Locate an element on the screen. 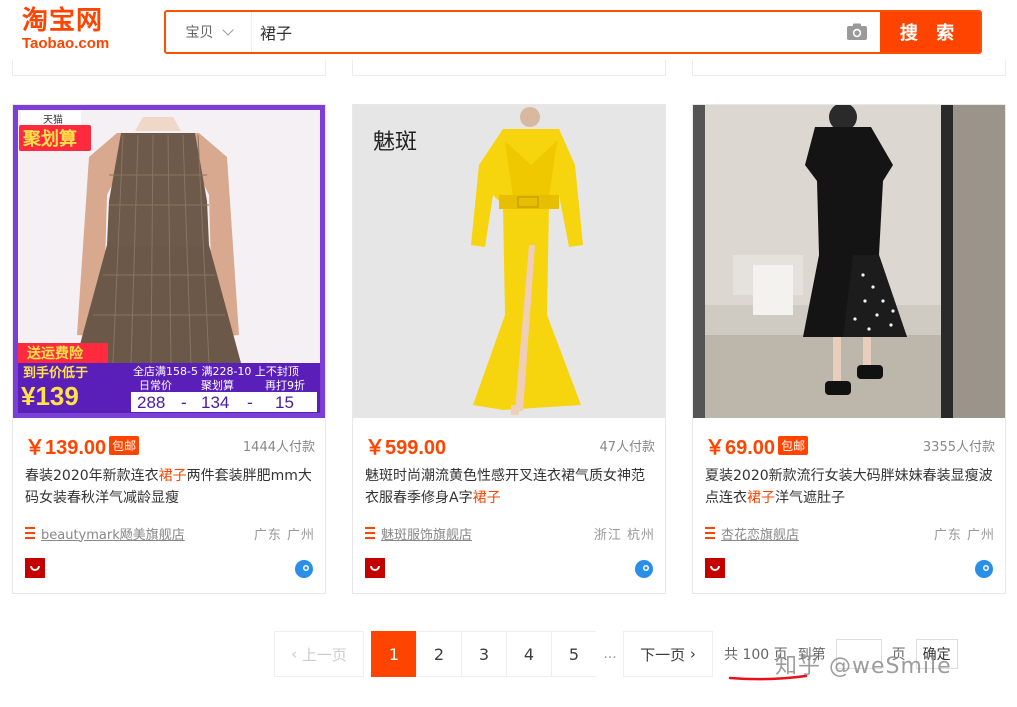  price-label-discount: 再打9折 is located at coordinates (285, 385).